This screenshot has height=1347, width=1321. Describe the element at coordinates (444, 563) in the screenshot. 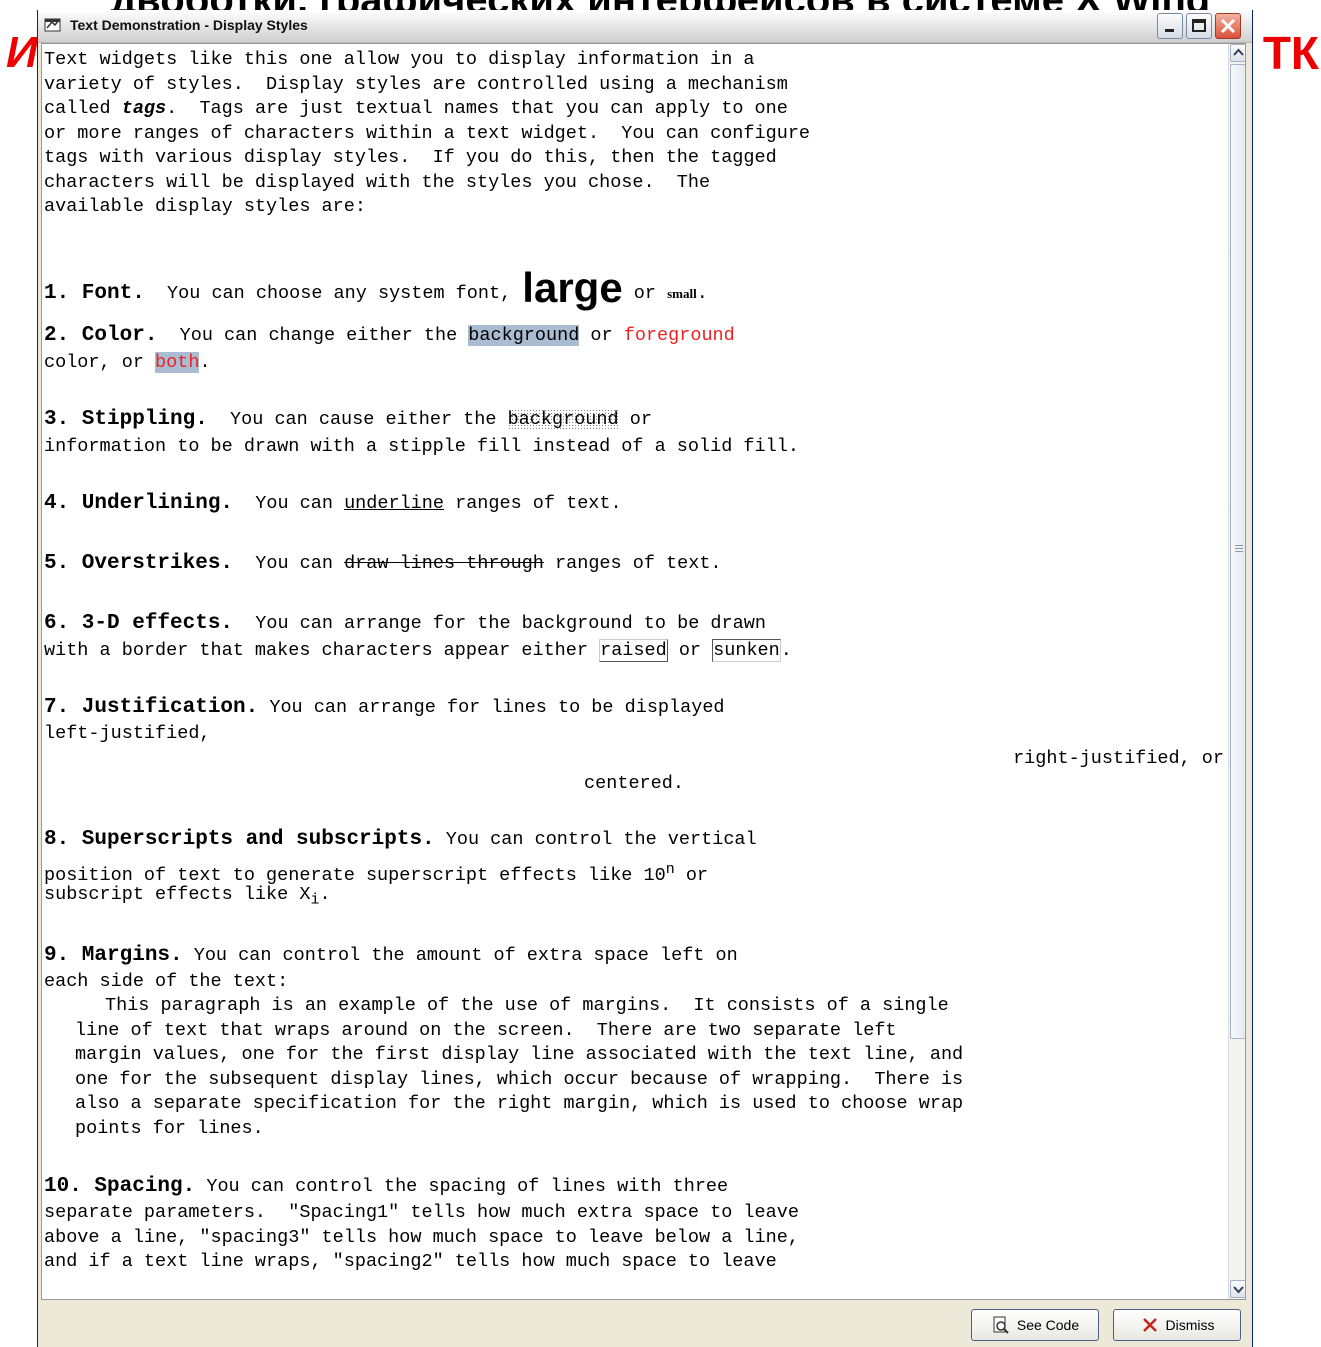

I see `overstrike-sample: draw lines through` at that location.